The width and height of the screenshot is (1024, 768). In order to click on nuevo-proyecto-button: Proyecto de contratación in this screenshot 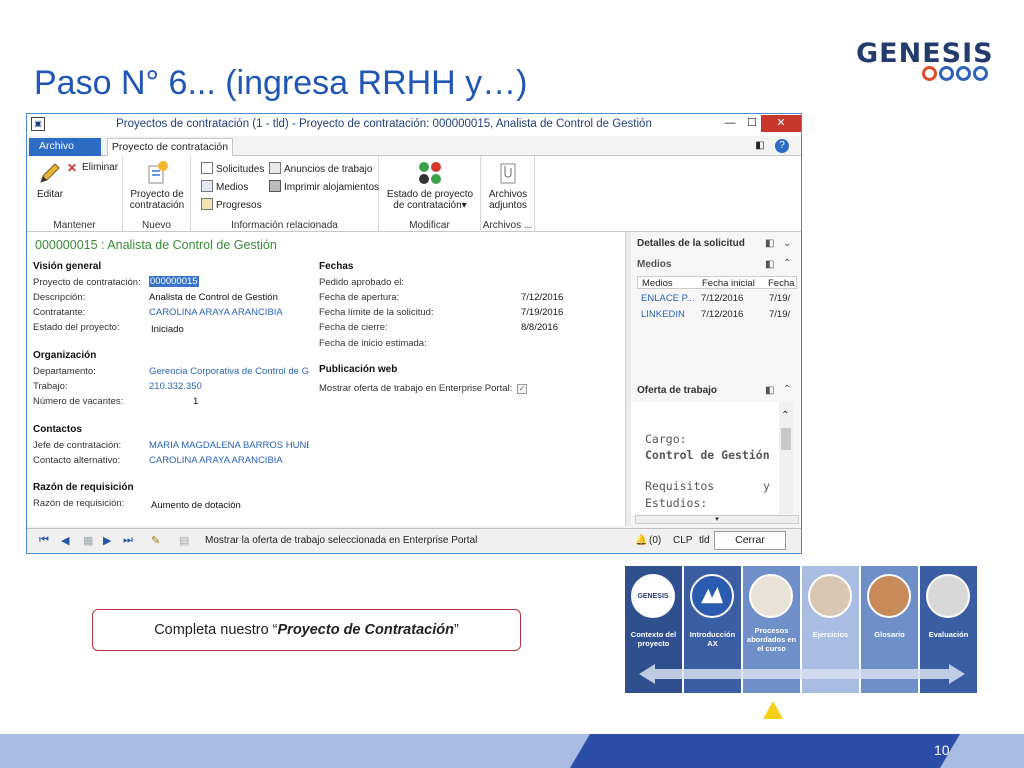, I will do `click(157, 185)`.